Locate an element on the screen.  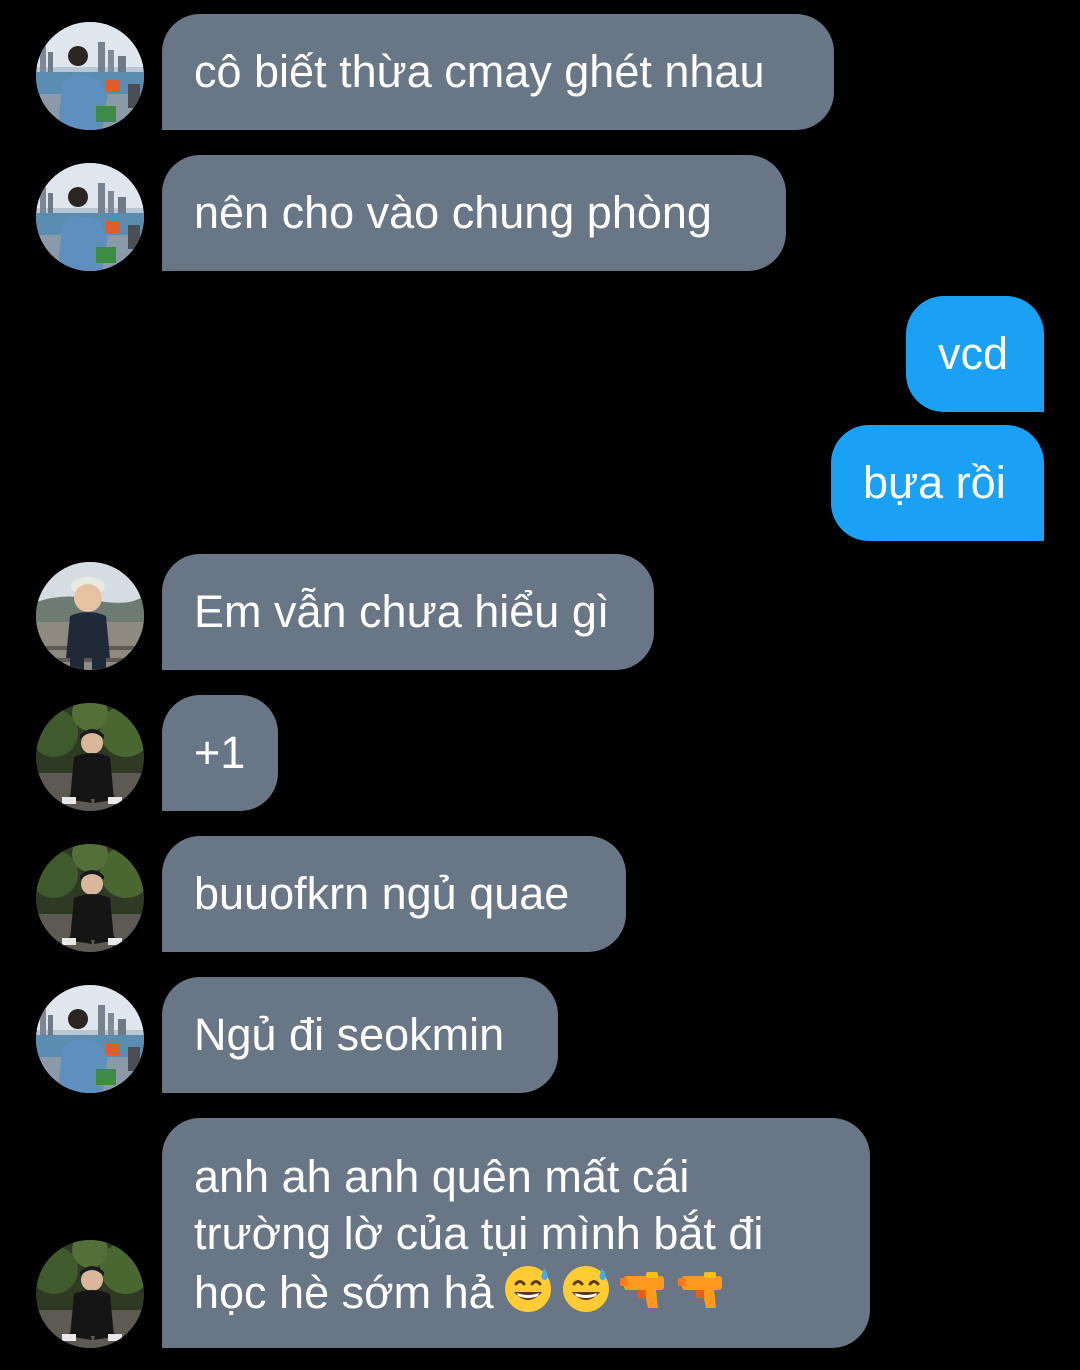
message-line: anh ah anh quên mất cái is located at coordinates (442, 1176).